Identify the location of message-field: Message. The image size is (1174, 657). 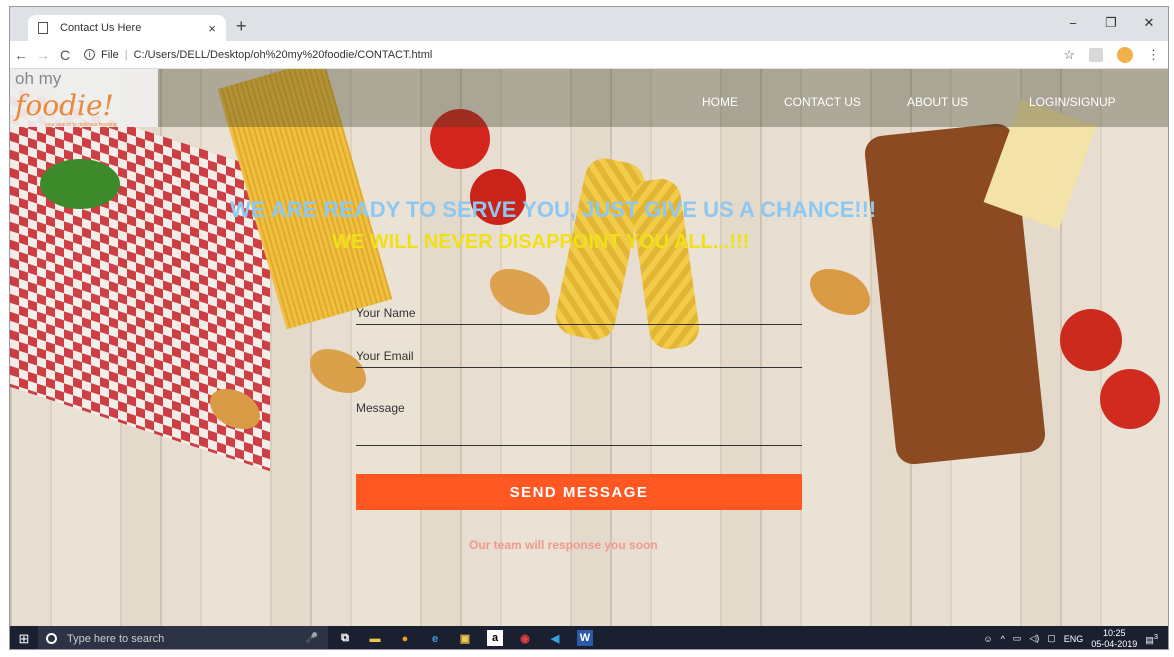
(579, 423).